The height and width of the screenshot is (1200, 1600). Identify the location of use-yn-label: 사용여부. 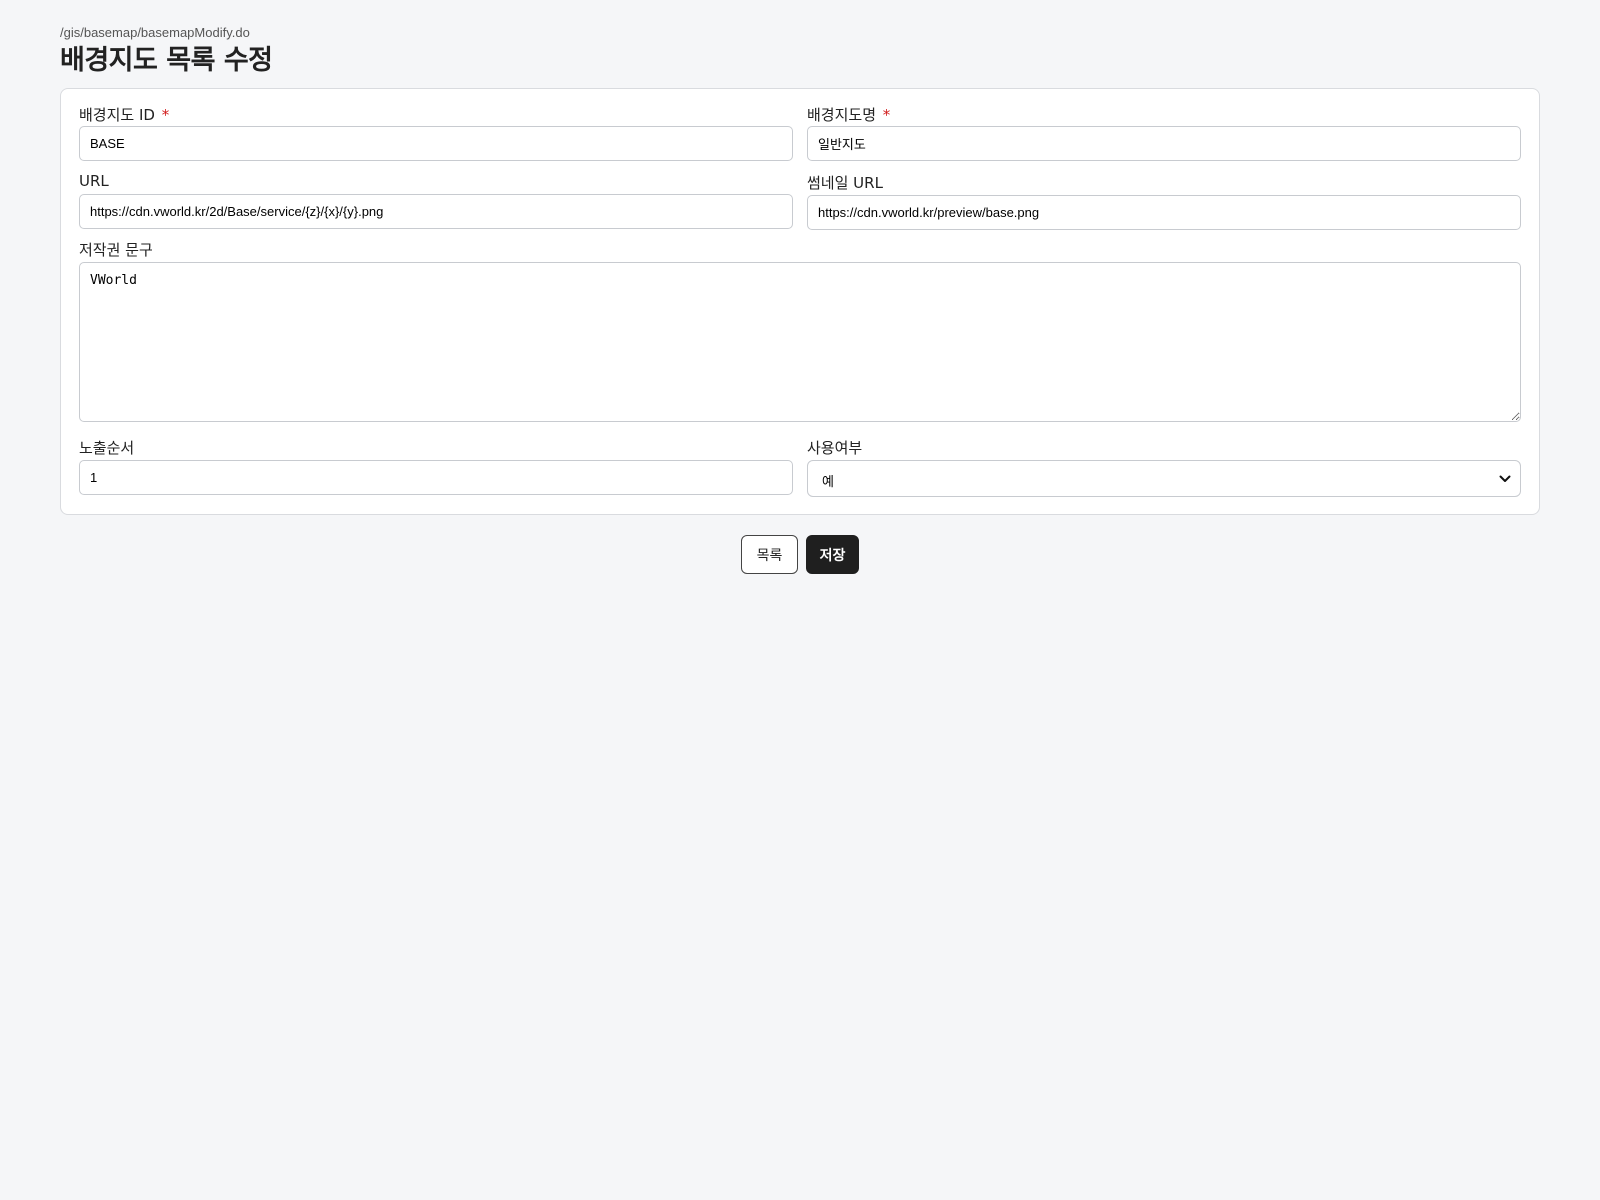
(835, 448).